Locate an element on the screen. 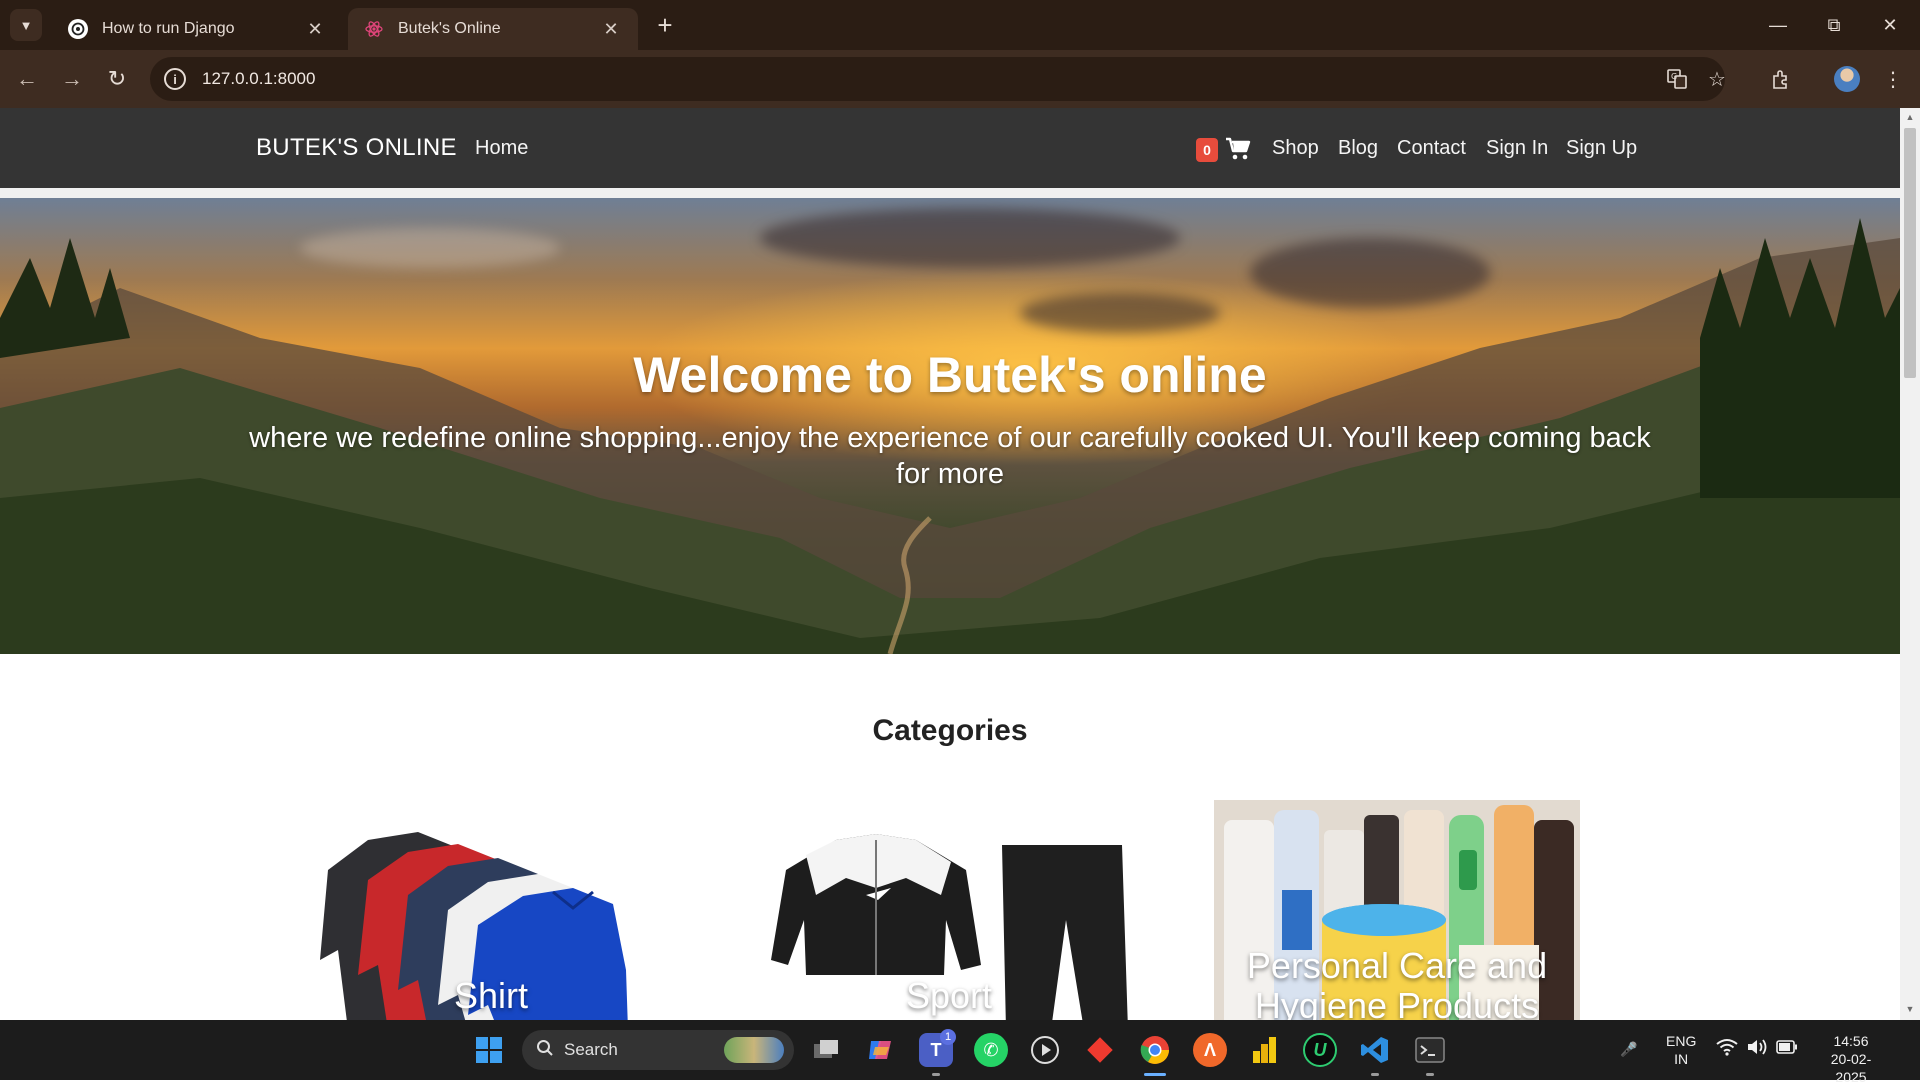 The image size is (1920, 1086). nav-home: Home is located at coordinates (501, 148).